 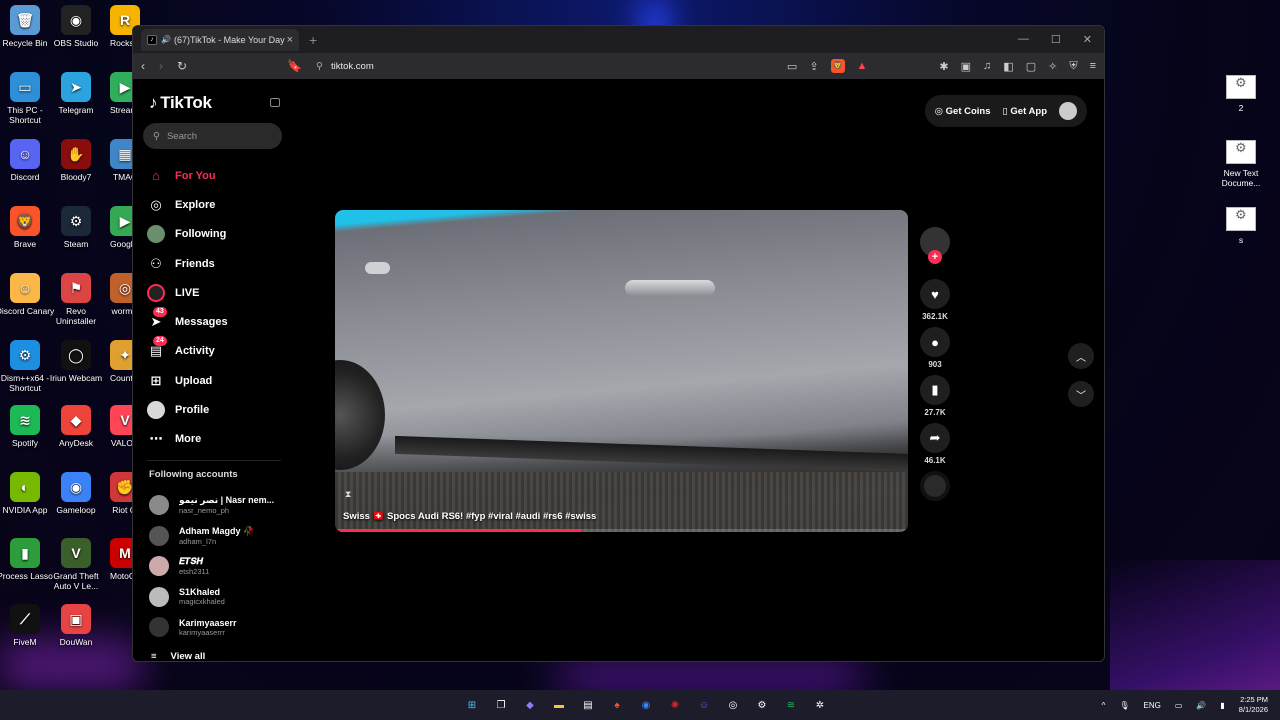 What do you see at coordinates (935, 438) in the screenshot?
I see `share-icon: ➦` at bounding box center [935, 438].